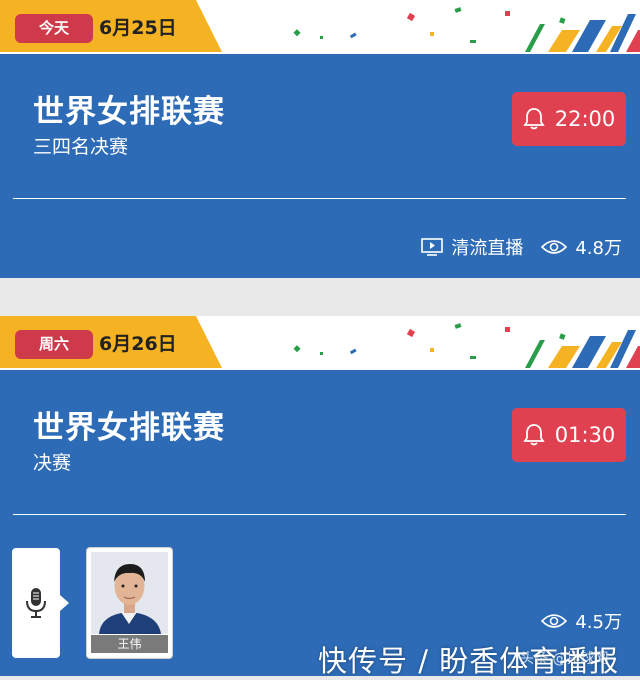 Image resolution: width=640 pixels, height=680 pixels. I want to click on card-meta: 清流直播 4.8万, so click(521, 247).